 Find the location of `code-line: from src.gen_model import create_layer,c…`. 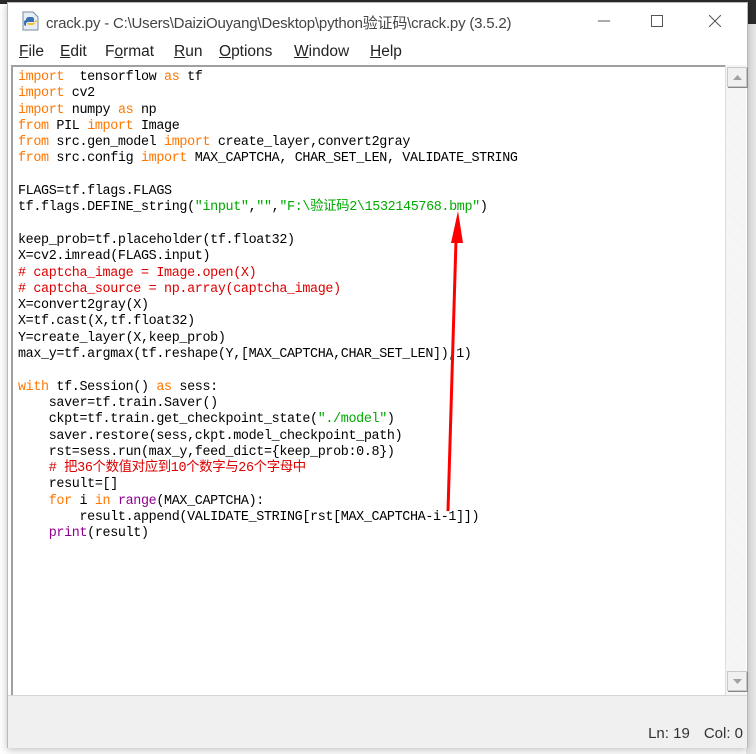

code-line: from src.gen_model import create_layer,c… is located at coordinates (214, 142).